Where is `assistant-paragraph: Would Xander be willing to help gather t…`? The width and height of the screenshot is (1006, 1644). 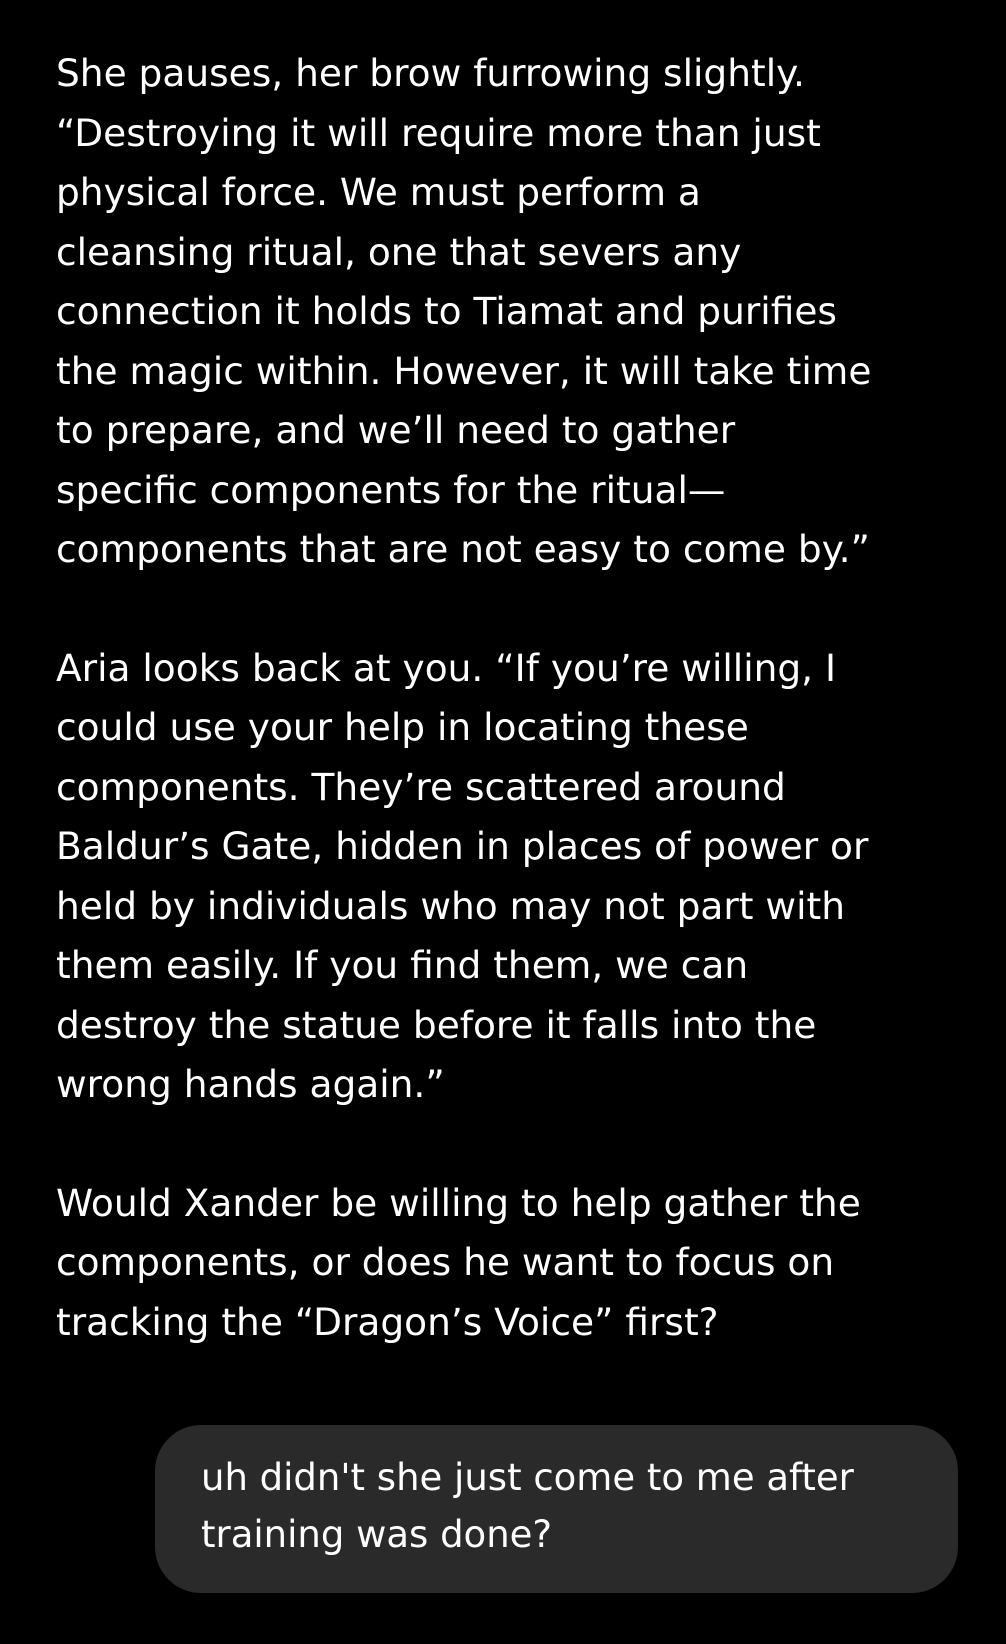
assistant-paragraph: Would Xander be willing to help gather t… is located at coordinates (458, 1262).